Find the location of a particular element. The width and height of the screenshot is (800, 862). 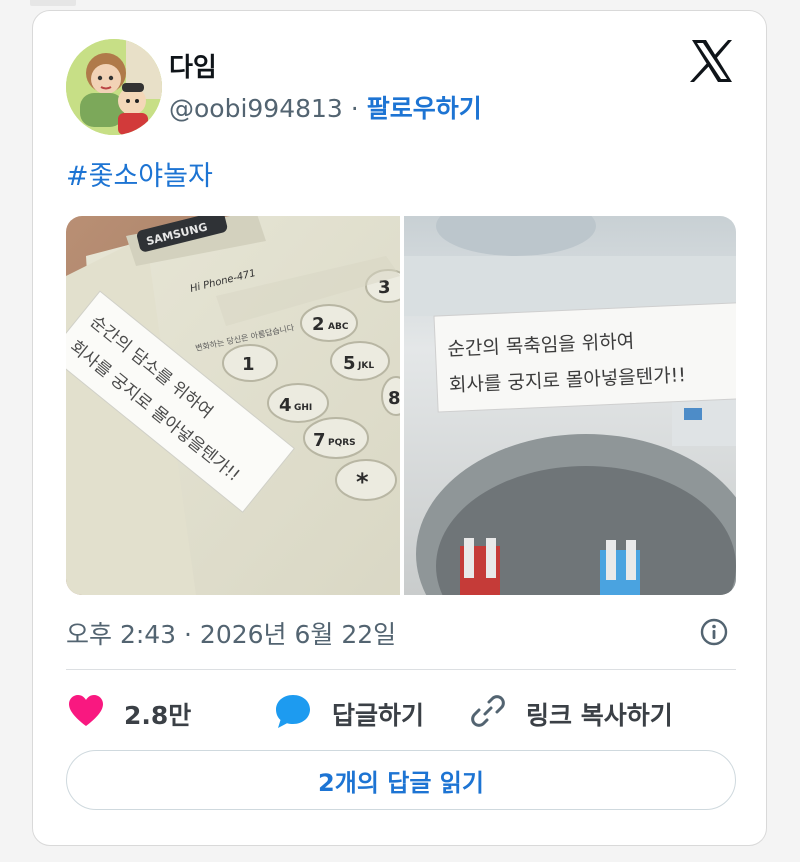

divider is located at coordinates (401, 669).